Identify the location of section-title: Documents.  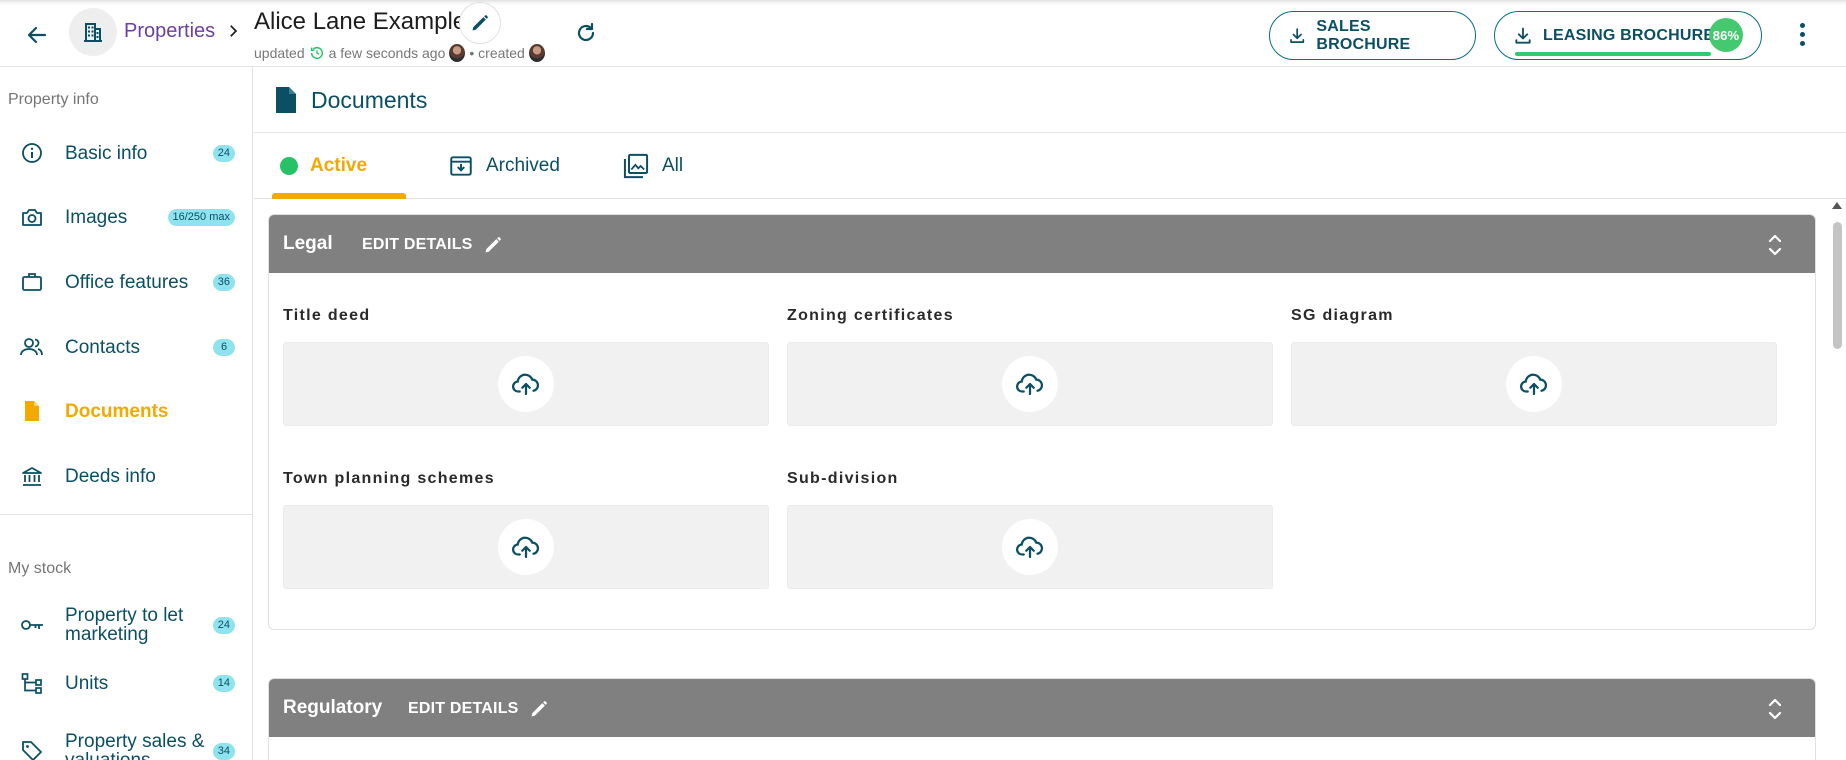
(369, 100).